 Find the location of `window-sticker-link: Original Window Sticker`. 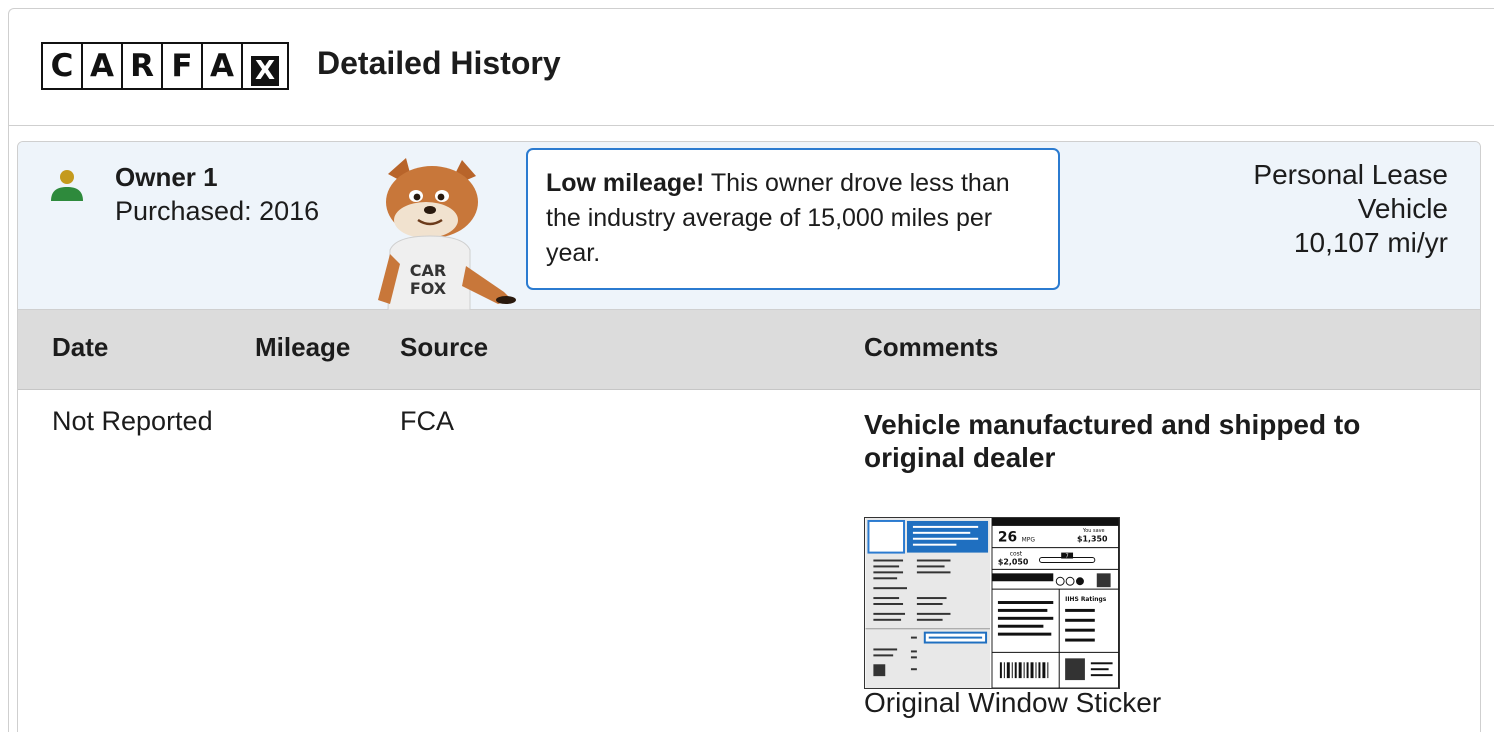

window-sticker-link: Original Window Sticker is located at coordinates (1012, 703).